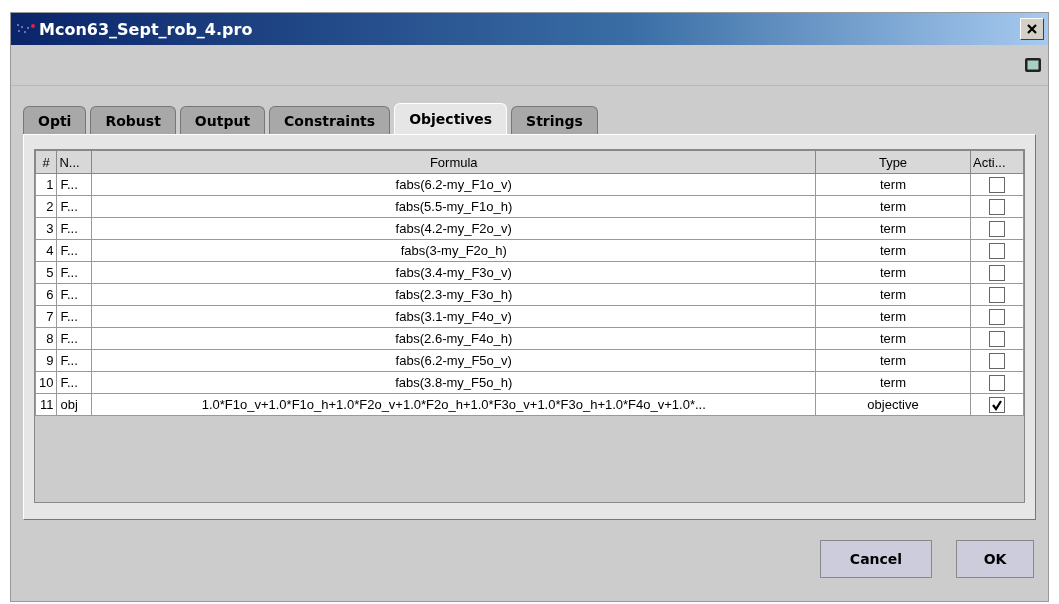 Image resolution: width=1059 pixels, height=604 pixels. Describe the element at coordinates (222, 120) in the screenshot. I see `tab: Output` at that location.